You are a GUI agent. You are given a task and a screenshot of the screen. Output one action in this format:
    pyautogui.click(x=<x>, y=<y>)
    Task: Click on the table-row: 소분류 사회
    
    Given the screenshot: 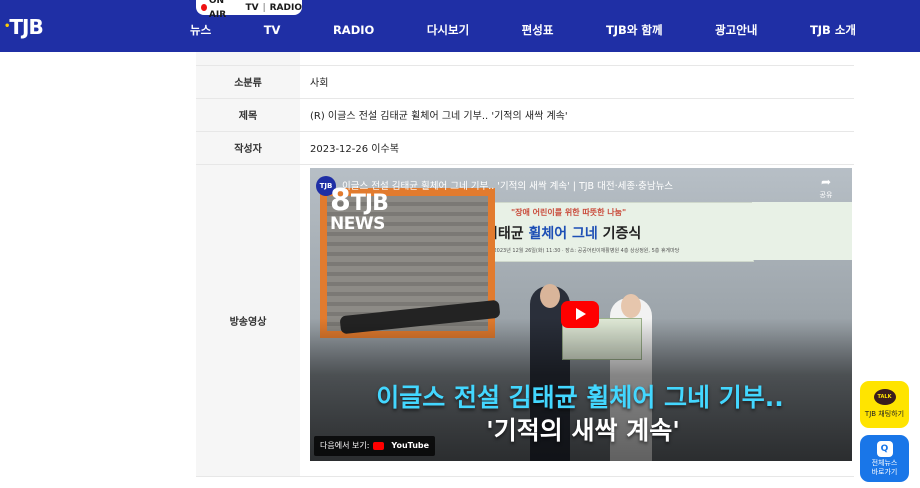 What is the action you would take?
    pyautogui.click(x=525, y=82)
    